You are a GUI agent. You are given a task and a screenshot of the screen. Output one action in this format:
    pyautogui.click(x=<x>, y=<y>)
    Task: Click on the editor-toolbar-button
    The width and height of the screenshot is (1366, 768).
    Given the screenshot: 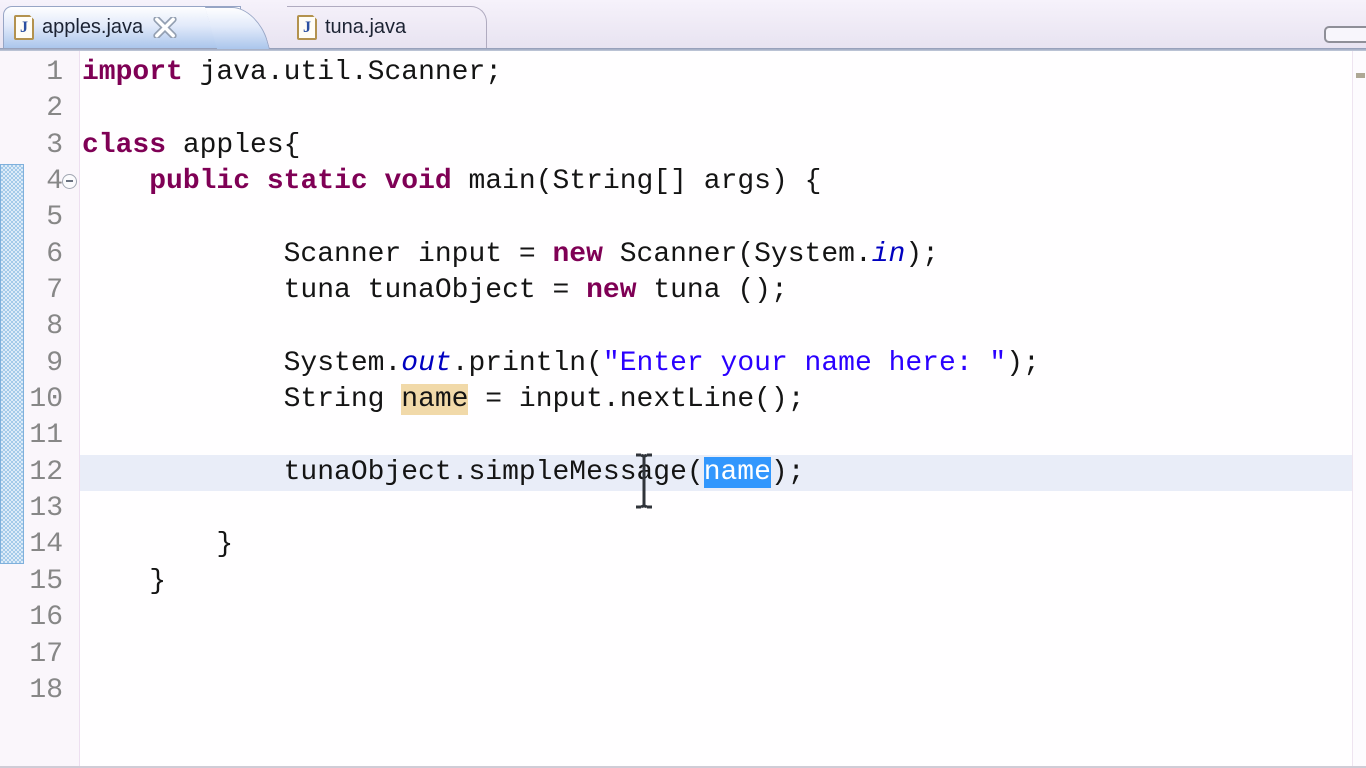 What is the action you would take?
    pyautogui.click(x=1345, y=34)
    